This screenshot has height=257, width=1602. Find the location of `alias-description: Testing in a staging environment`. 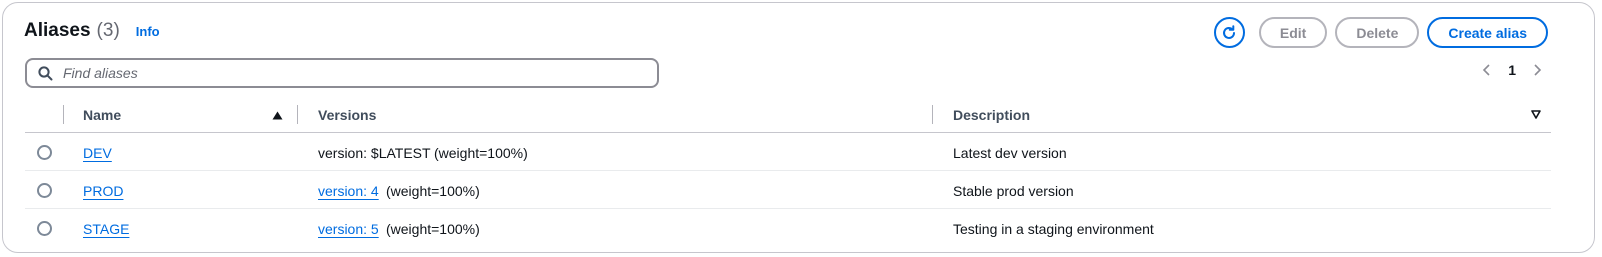

alias-description: Testing in a staging environment is located at coordinates (1053, 229).